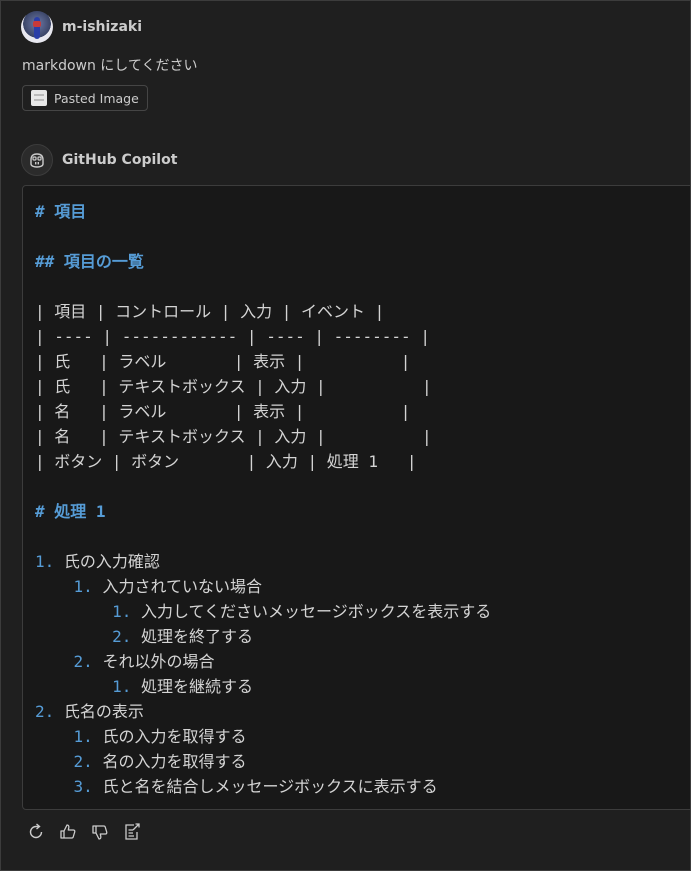  I want to click on line-text: | 名 | テキストボックス | 入力 | |, so click(233, 436).